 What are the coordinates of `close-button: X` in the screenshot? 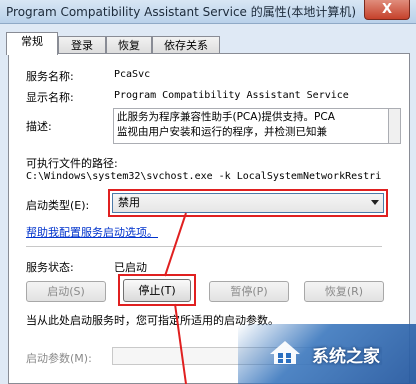 It's located at (387, 10).